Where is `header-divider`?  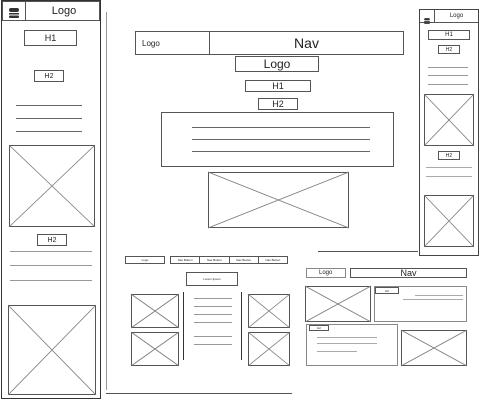
header-divider is located at coordinates (25, 11).